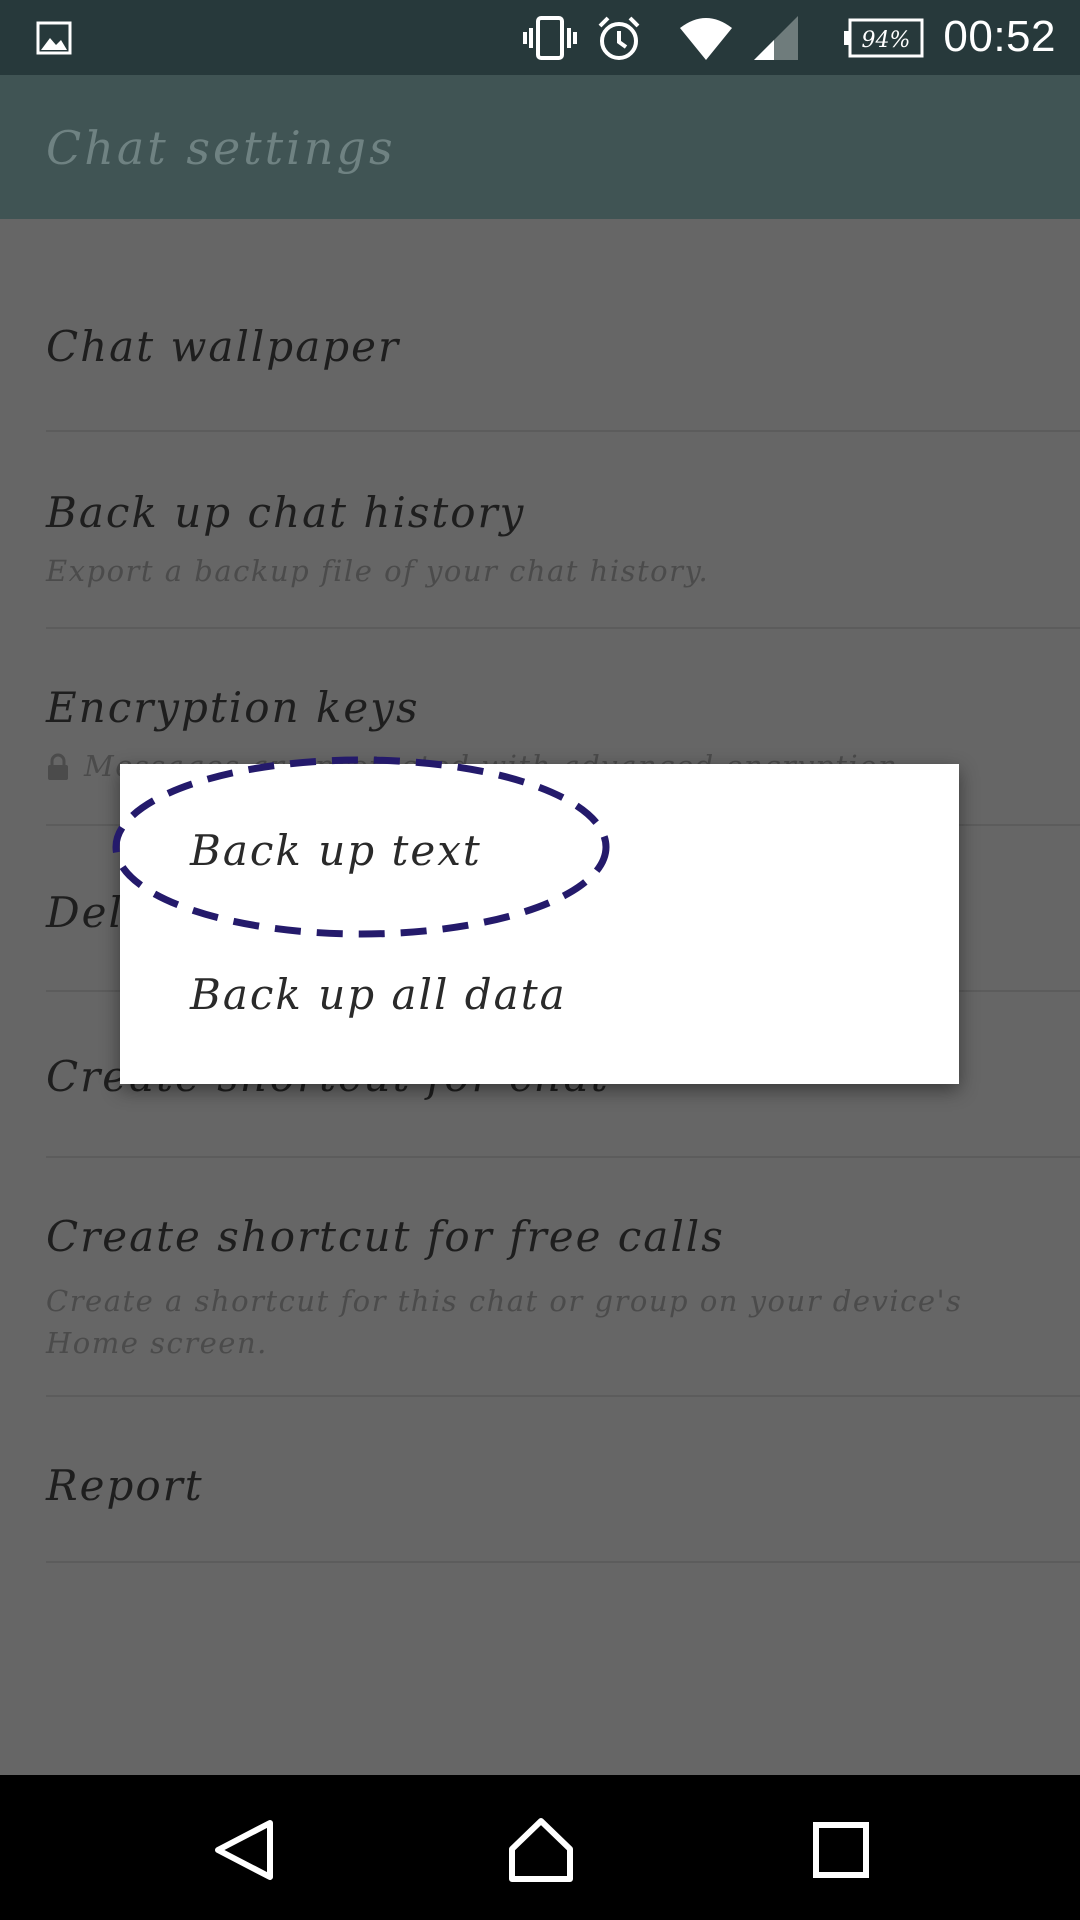 The height and width of the screenshot is (1920, 1080). I want to click on wifi-icon, so click(706, 39).